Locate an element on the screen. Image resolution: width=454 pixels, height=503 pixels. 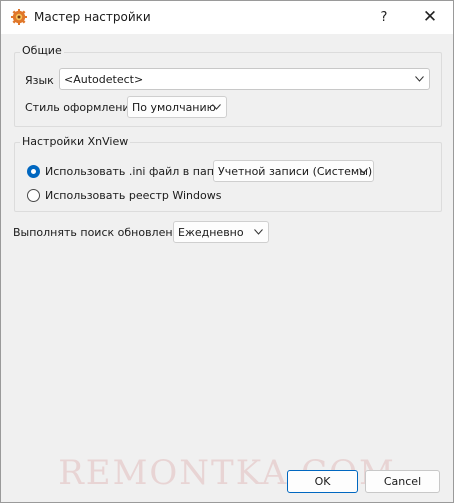
style-label: Стиль оформления is located at coordinates (81, 107).